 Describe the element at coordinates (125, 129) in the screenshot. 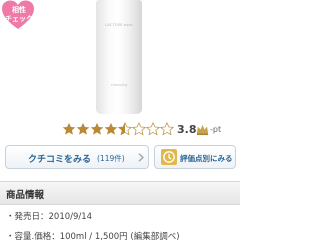

I see `star-half-icon` at that location.